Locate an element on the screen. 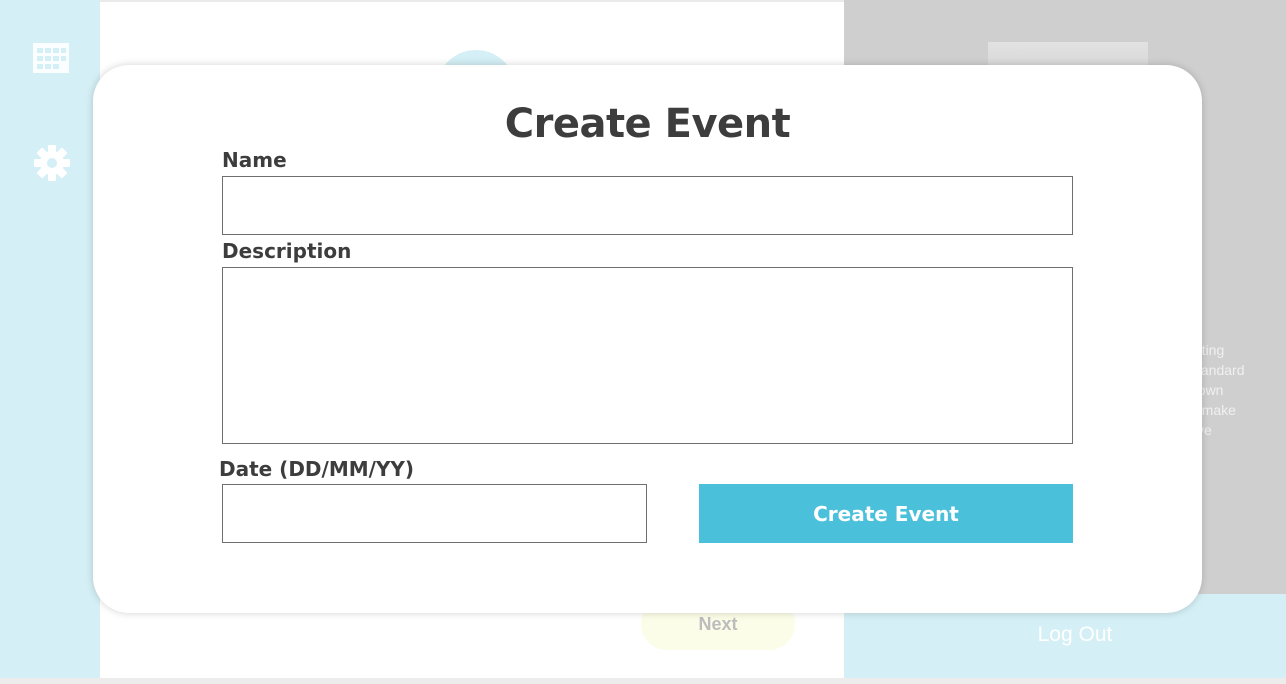  date-input is located at coordinates (434, 513).